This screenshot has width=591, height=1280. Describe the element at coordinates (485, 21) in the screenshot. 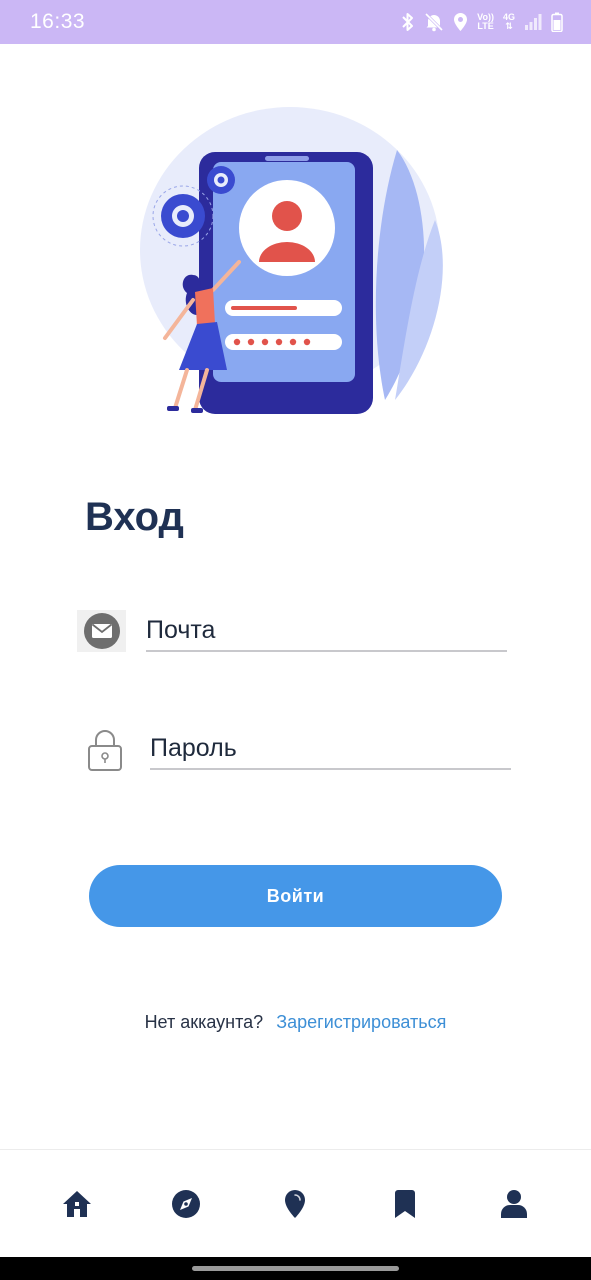

I see `volte-indicator: Vo)) LTE` at that location.